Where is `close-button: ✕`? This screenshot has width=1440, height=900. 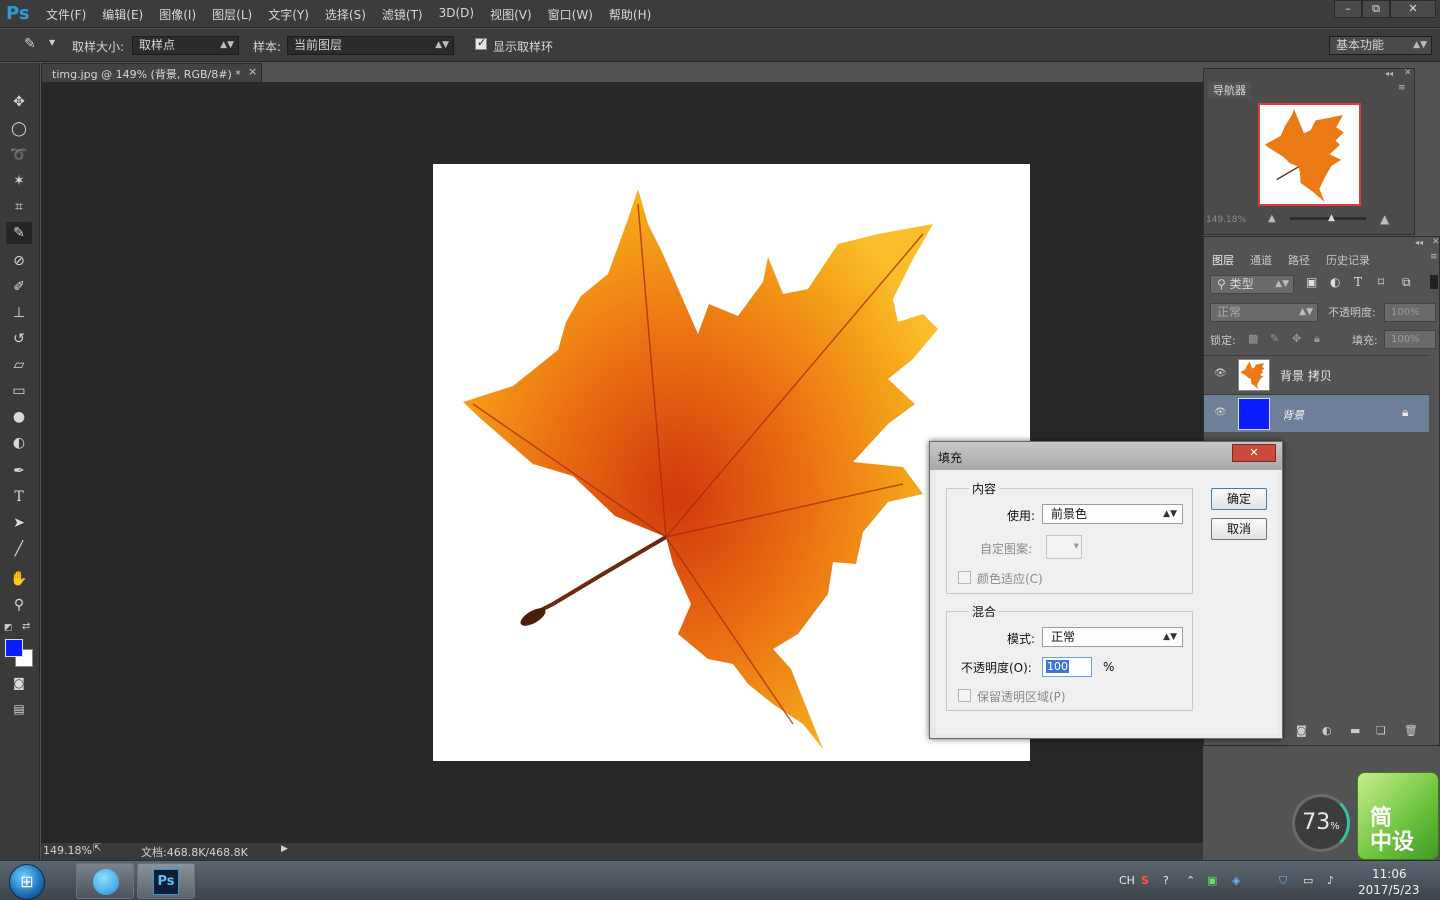
close-button: ✕ is located at coordinates (1413, 9).